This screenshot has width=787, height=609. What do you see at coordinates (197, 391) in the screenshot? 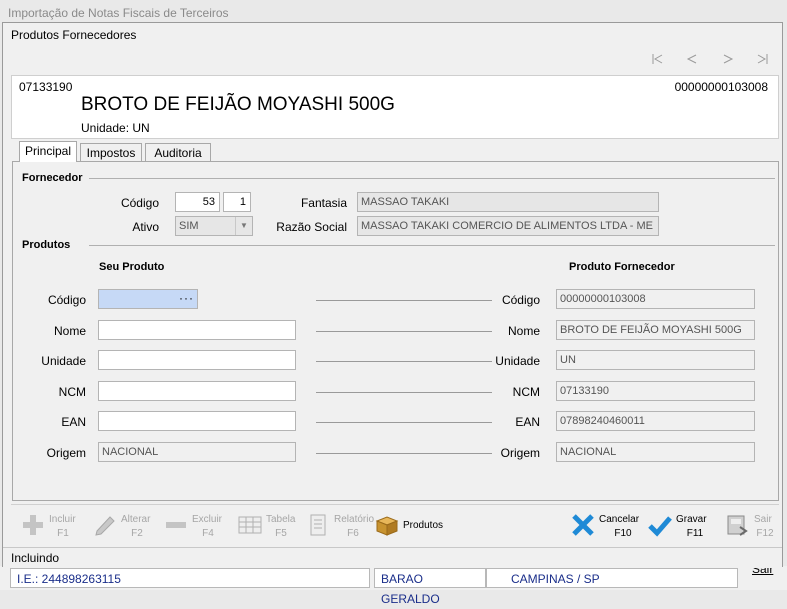
I see `own-ncm-input` at bounding box center [197, 391].